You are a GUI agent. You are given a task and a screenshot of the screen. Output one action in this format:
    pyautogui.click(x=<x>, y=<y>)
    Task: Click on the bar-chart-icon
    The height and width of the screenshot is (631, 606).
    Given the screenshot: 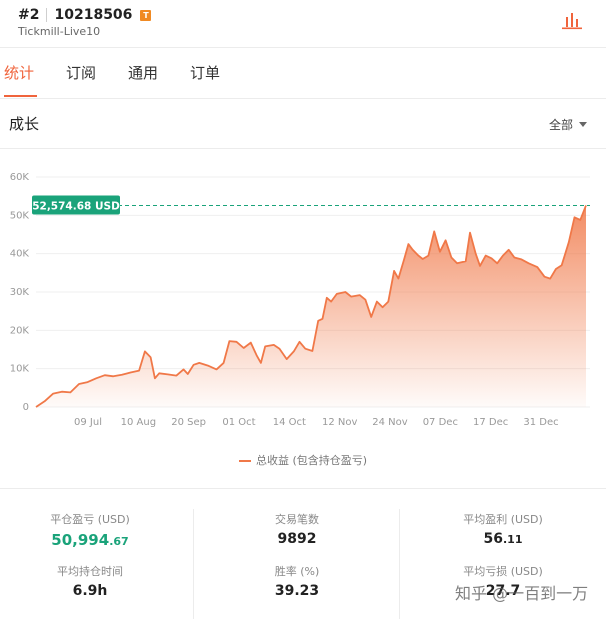 What is the action you would take?
    pyautogui.click(x=572, y=20)
    